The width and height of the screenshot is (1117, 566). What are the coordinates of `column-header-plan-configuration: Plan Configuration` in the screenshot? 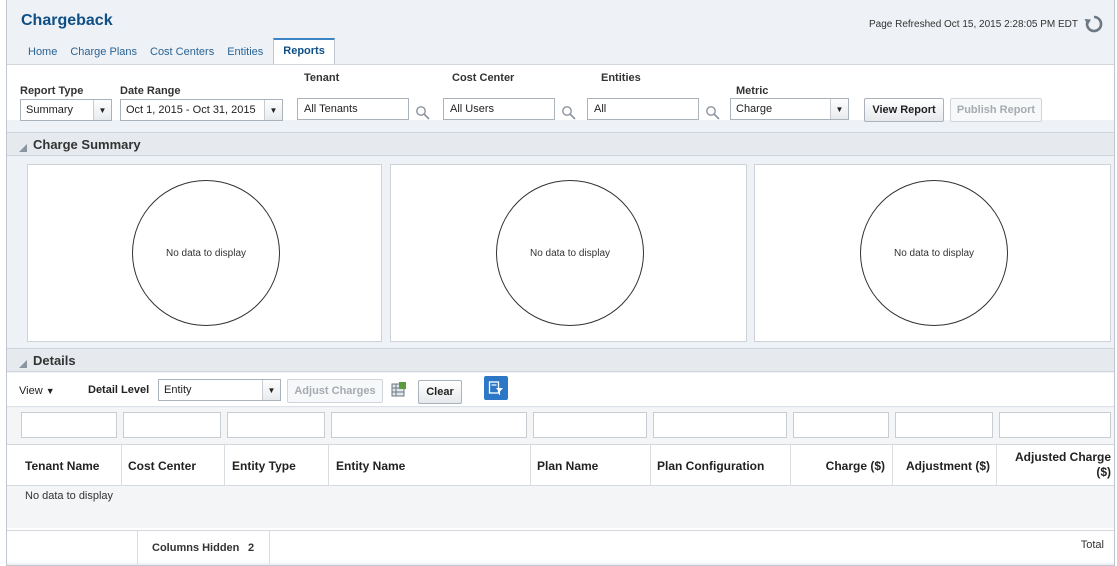 It's located at (710, 466).